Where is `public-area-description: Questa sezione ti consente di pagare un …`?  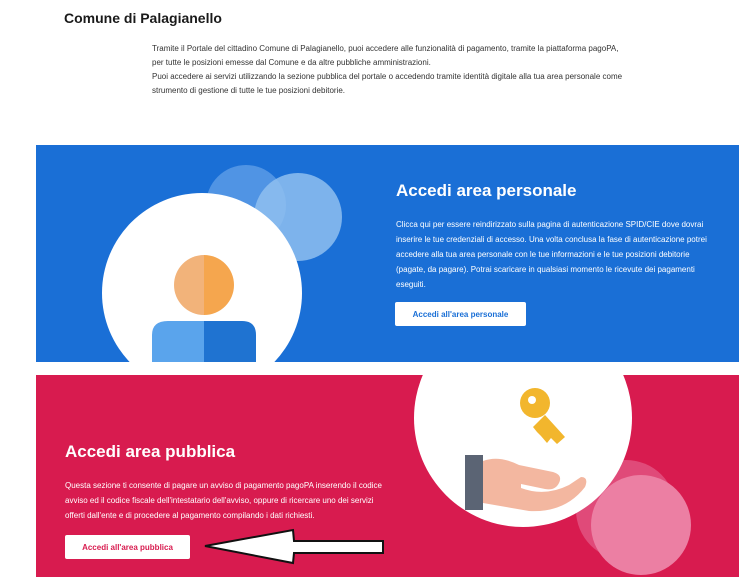
public-area-description: Questa sezione ti consente di pagare un … is located at coordinates (223, 500).